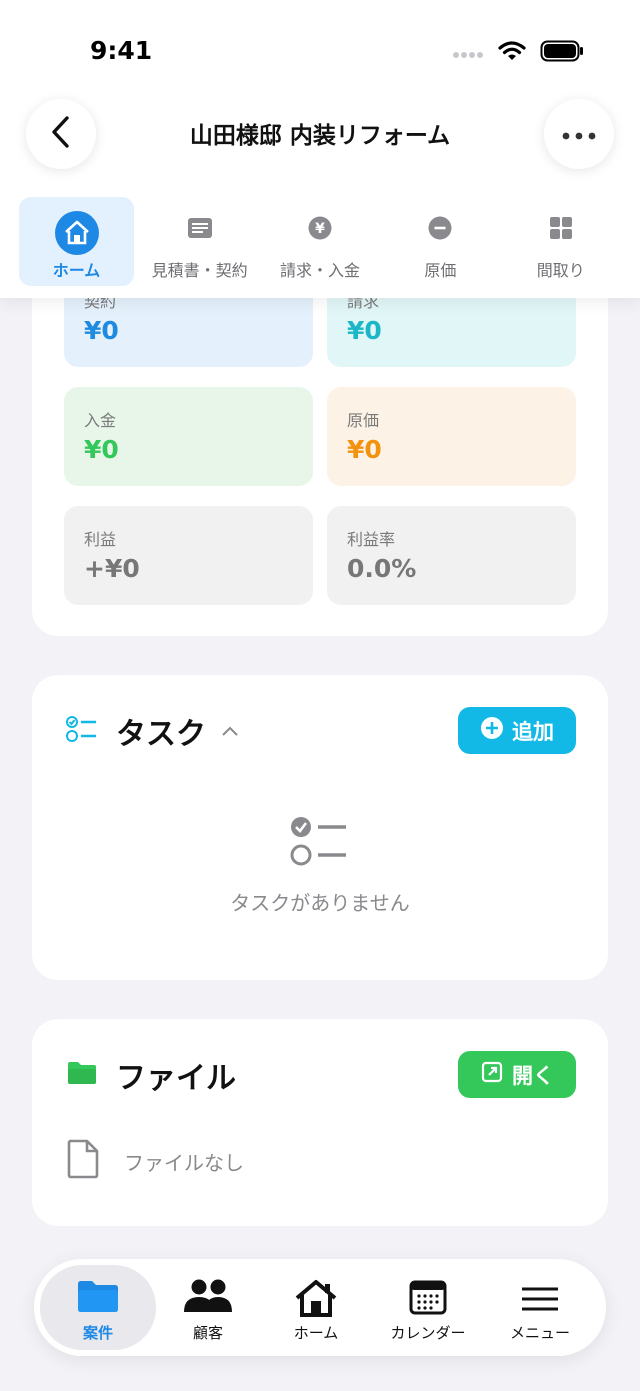 This screenshot has height=1391, width=640. What do you see at coordinates (428, 1299) in the screenshot?
I see `calendar-icon` at bounding box center [428, 1299].